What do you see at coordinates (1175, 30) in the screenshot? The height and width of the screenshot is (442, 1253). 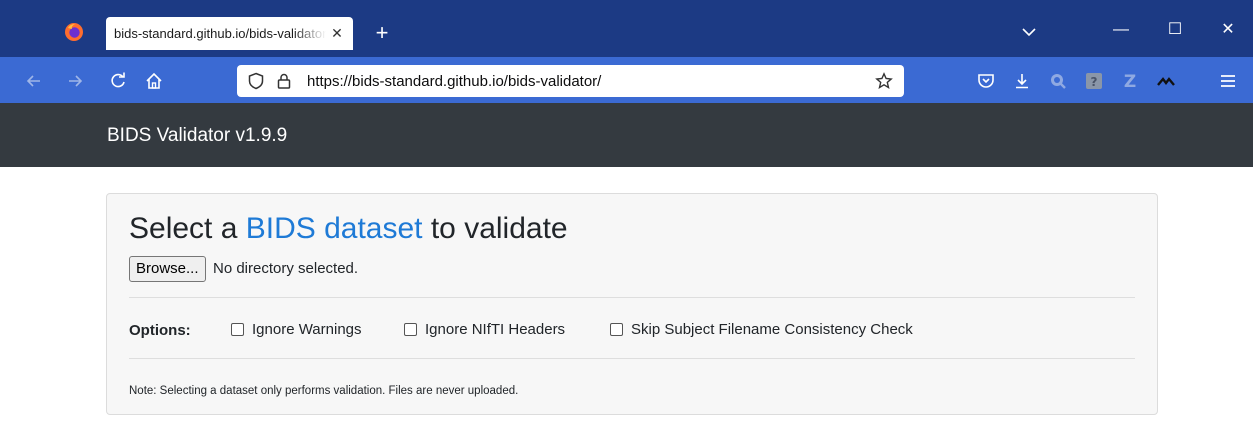 I see `maximize-icon: ☐` at bounding box center [1175, 30].